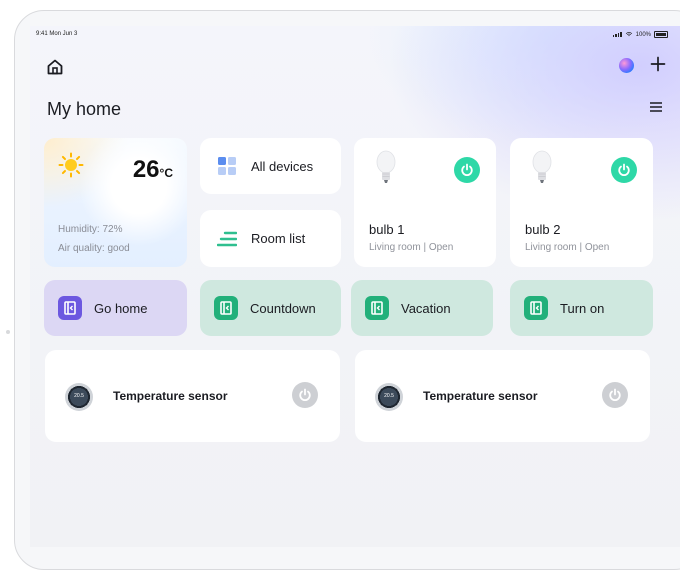  What do you see at coordinates (425, 202) in the screenshot?
I see `device-card-bulb-1: bulb 1 Living room | Open` at bounding box center [425, 202].